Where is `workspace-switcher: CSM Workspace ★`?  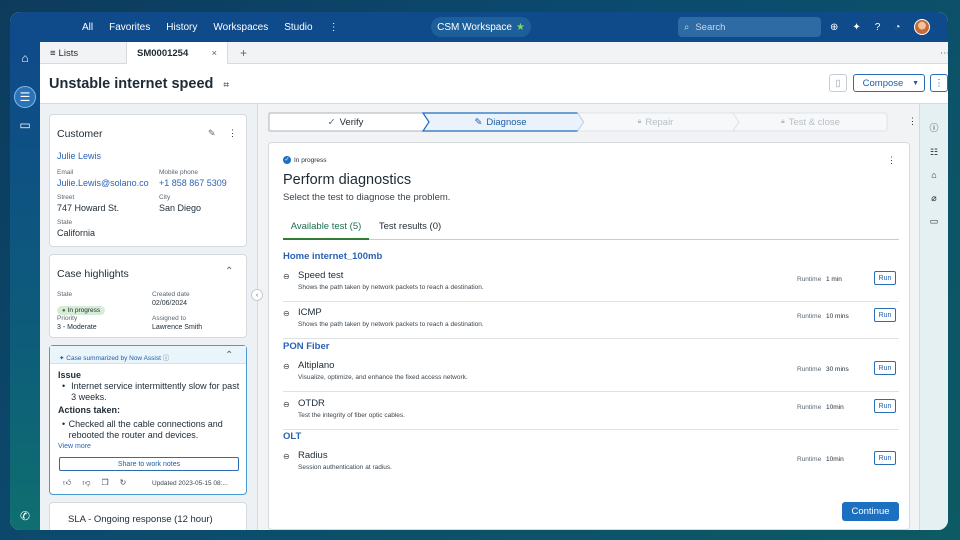
workspace-switcher: CSM Workspace ★ is located at coordinates (481, 27).